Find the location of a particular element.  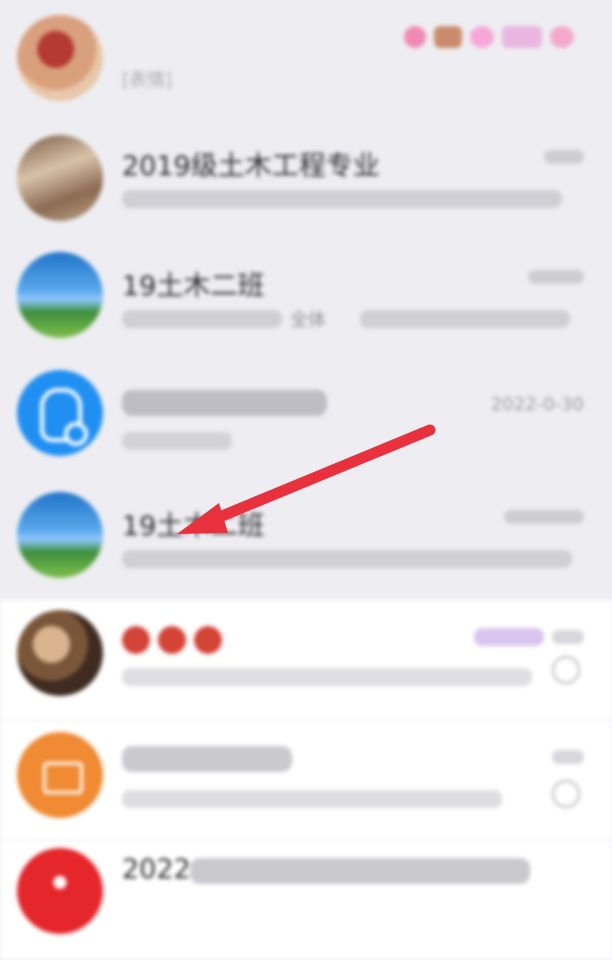

chat-subtitle-rest is located at coordinates (465, 319).